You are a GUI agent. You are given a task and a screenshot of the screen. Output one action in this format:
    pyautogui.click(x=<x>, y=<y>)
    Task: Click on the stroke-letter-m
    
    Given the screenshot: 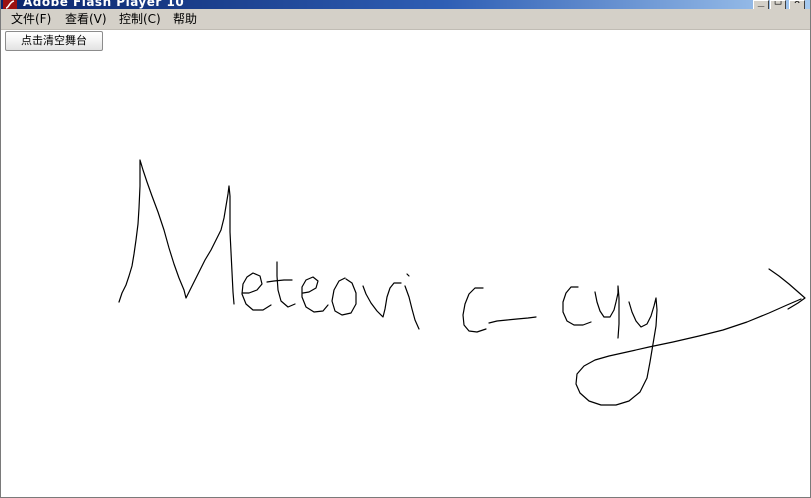 What is the action you would take?
    pyautogui.click(x=176, y=232)
    